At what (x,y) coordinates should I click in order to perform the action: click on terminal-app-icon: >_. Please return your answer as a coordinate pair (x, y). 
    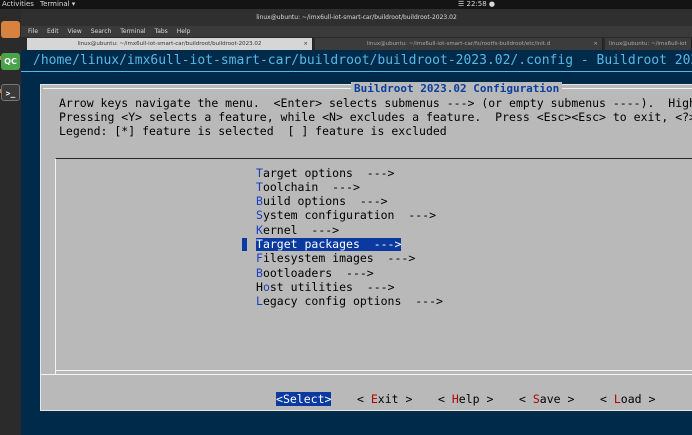
    Looking at the image, I should click on (10, 92).